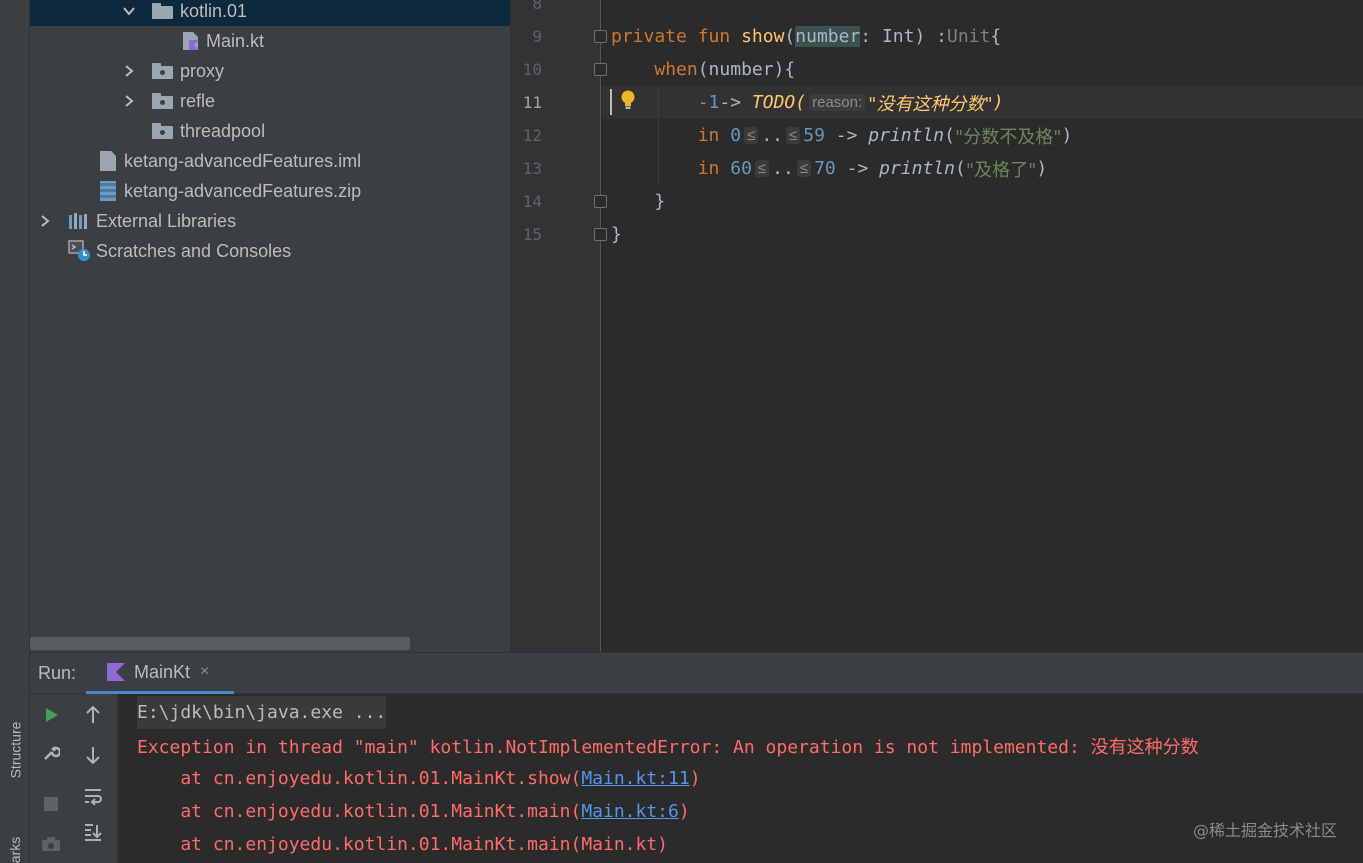  What do you see at coordinates (703, 69) in the screenshot?
I see `code-line-10: when (number){` at bounding box center [703, 69].